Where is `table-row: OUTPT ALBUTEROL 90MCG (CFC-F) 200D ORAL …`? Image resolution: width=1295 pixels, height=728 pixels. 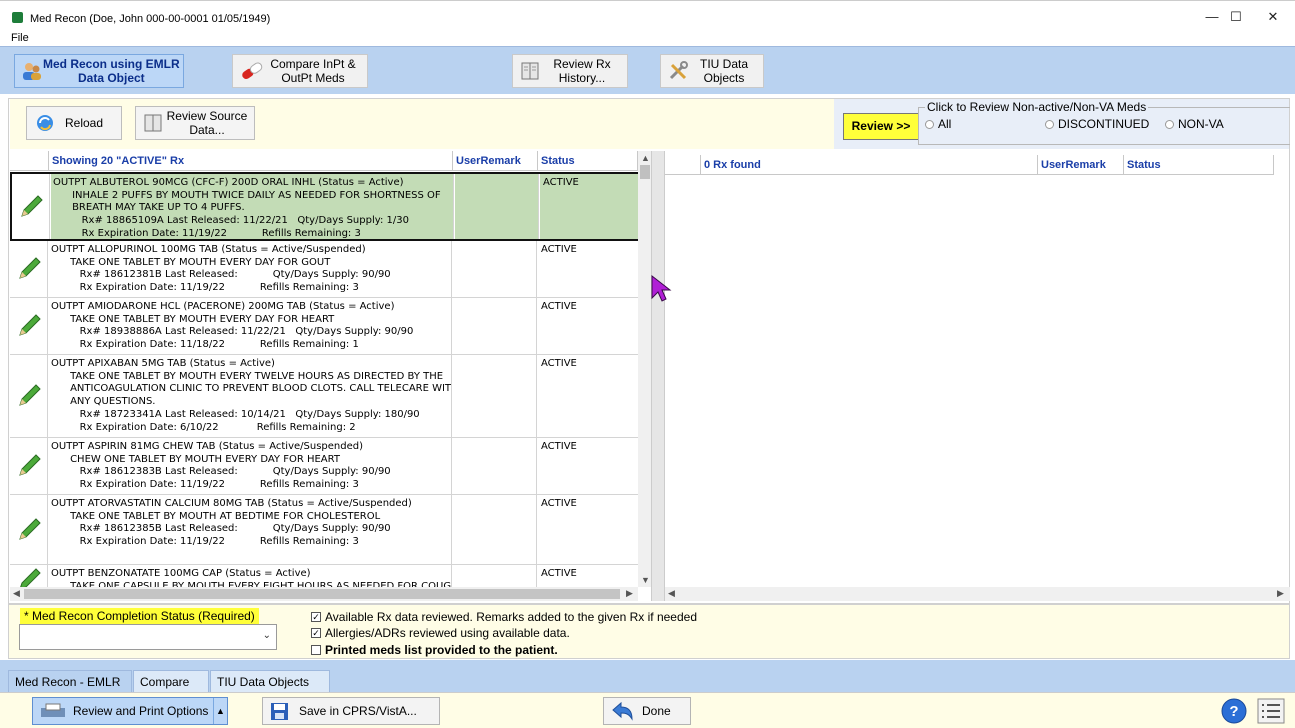 table-row: OUTPT ALBUTEROL 90MCG (CFC-F) 200D ORAL … is located at coordinates (325, 206).